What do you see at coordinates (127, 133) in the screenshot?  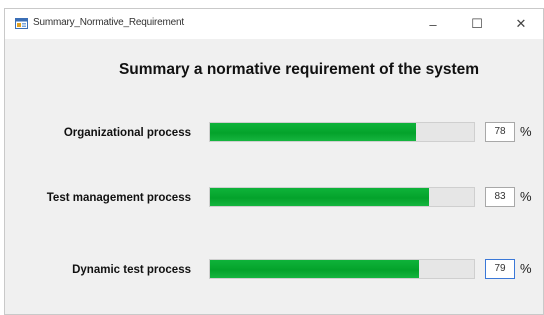 I see `row-label-organizational: Organizational process` at bounding box center [127, 133].